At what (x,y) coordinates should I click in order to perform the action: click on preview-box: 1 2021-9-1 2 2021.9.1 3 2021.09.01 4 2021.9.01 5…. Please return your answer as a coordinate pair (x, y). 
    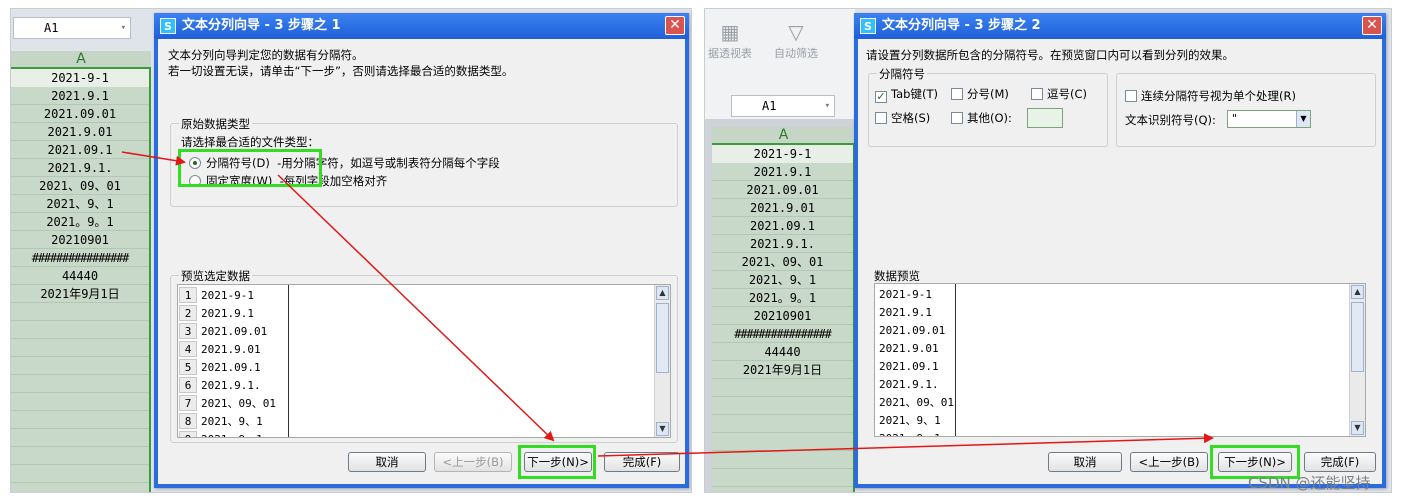
    Looking at the image, I should click on (424, 361).